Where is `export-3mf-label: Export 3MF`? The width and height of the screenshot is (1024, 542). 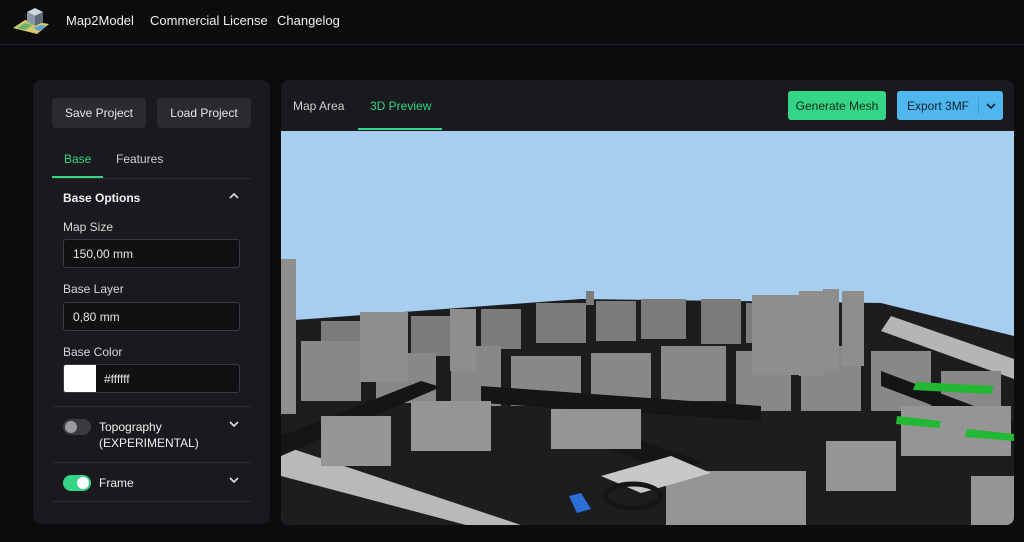
export-3mf-label: Export 3MF is located at coordinates (938, 105).